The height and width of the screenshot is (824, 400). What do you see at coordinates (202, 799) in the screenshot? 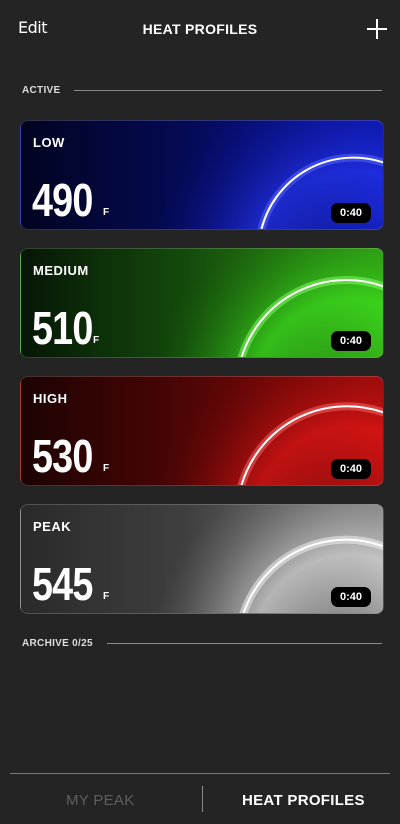
I see `tab-separator` at bounding box center [202, 799].